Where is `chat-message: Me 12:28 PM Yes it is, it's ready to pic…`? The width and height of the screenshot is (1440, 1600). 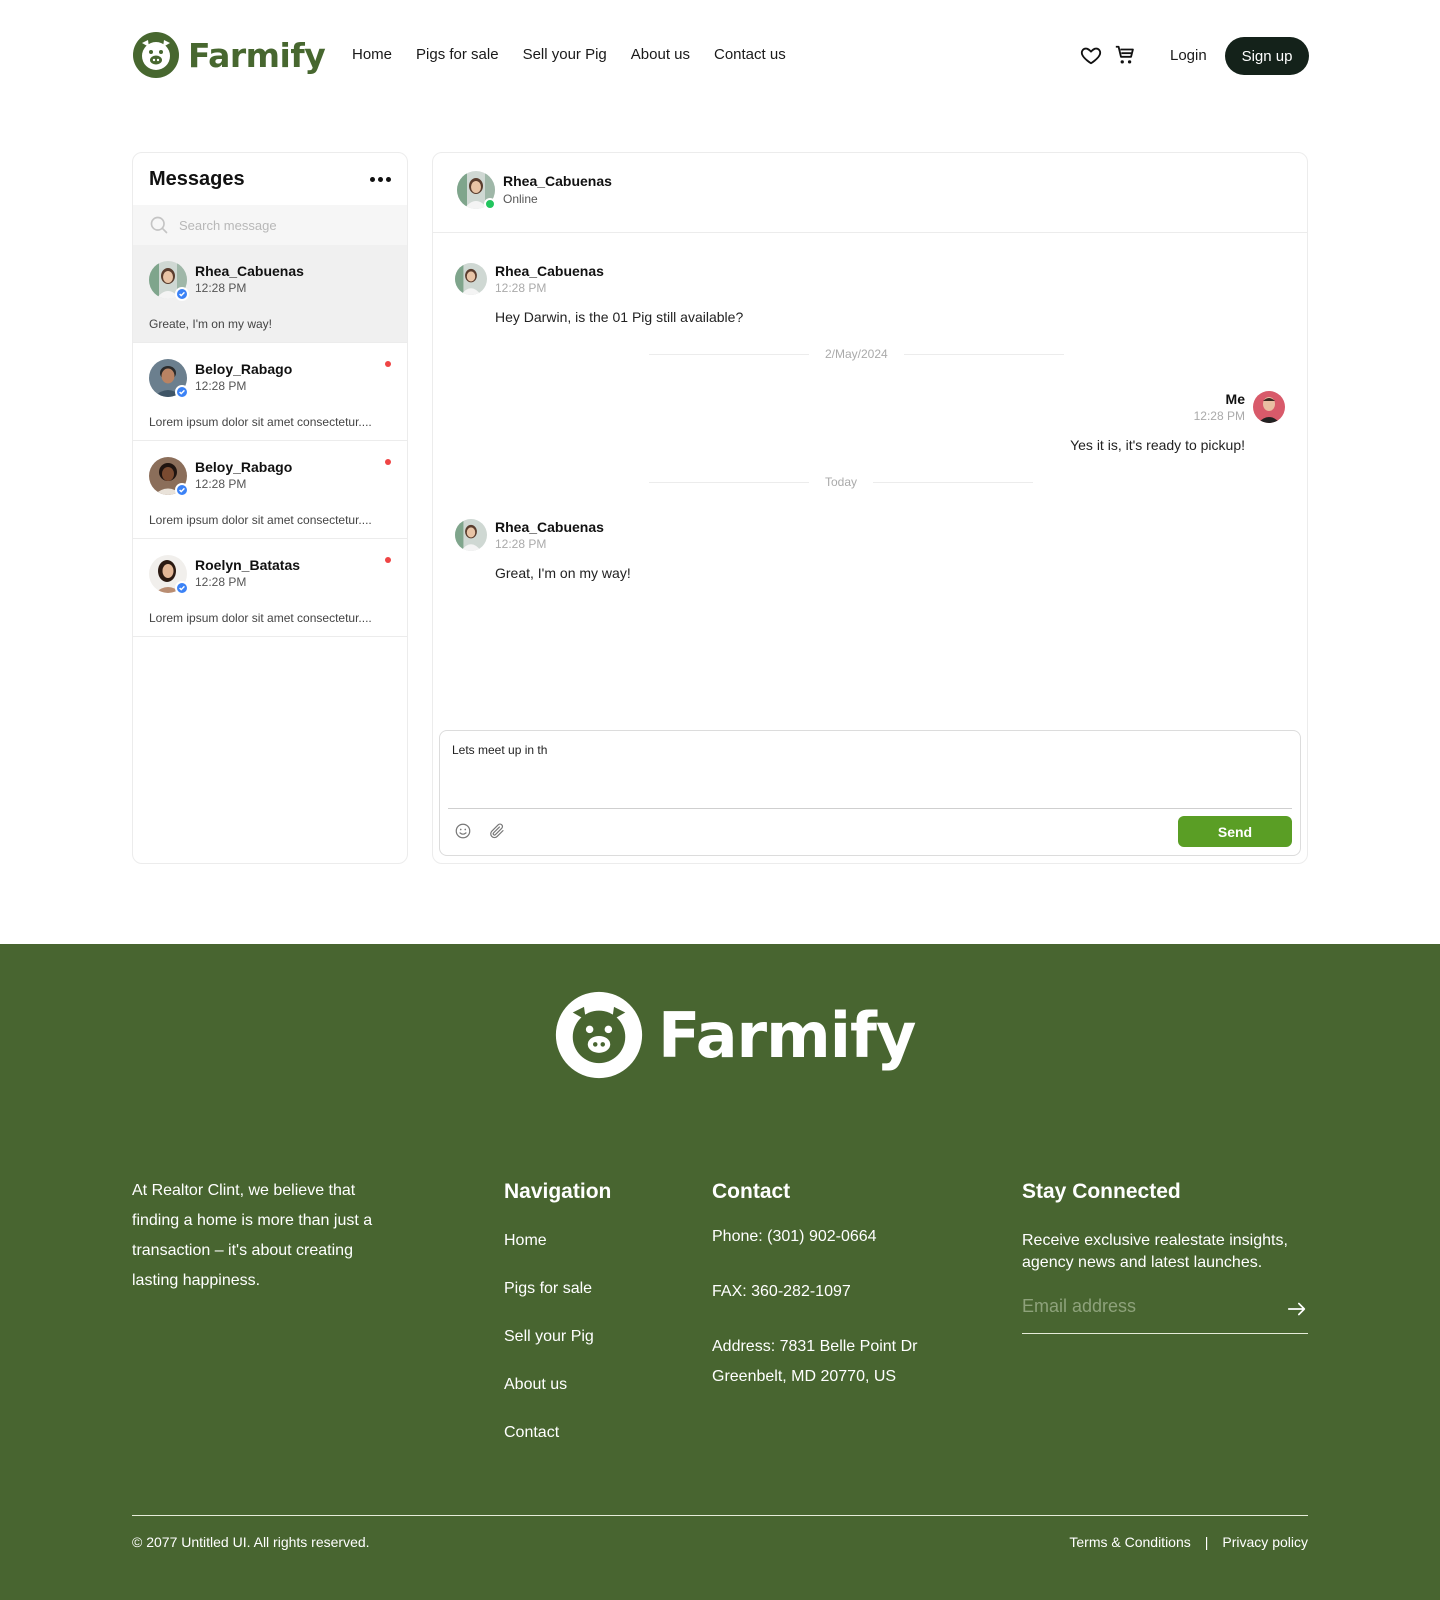
chat-message: Me 12:28 PM Yes it is, it's ready to pic… is located at coordinates (1135, 426).